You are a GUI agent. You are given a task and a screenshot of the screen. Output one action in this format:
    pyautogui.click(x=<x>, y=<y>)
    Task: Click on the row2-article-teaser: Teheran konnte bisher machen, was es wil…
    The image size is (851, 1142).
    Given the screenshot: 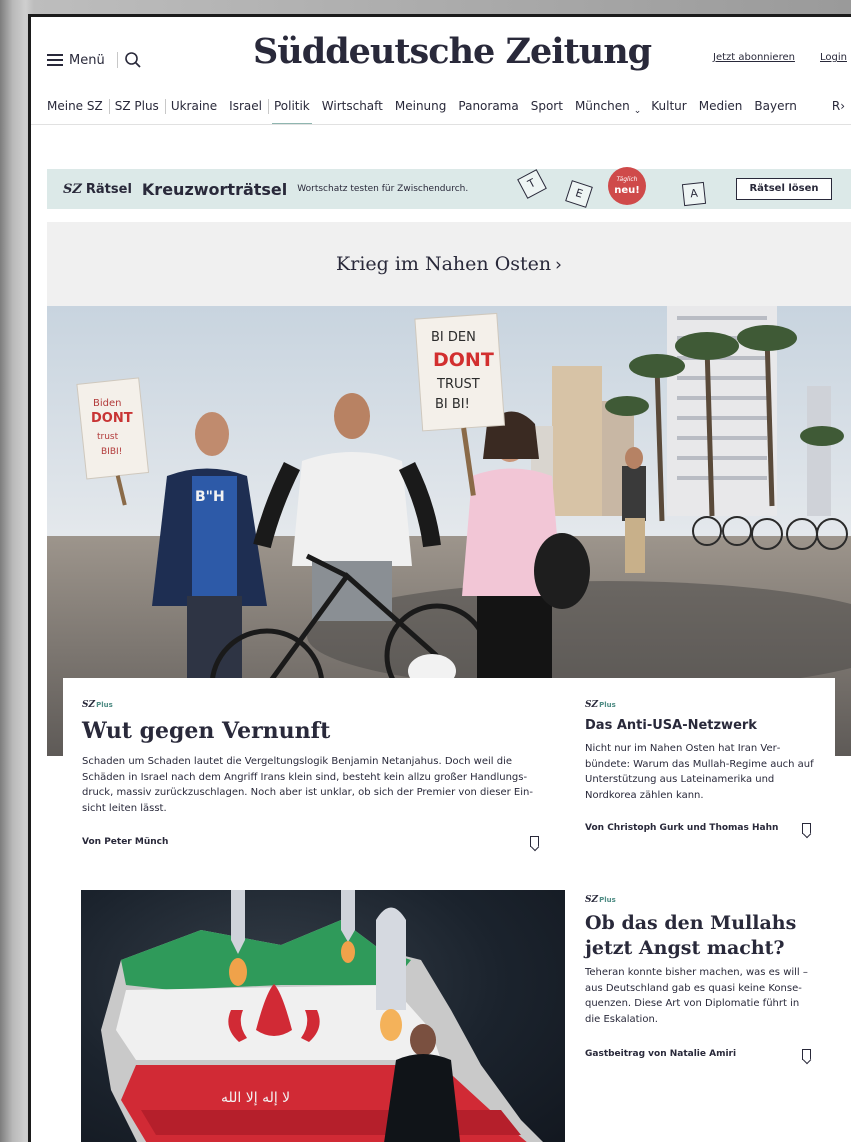 What is the action you would take?
    pyautogui.click(x=701, y=996)
    